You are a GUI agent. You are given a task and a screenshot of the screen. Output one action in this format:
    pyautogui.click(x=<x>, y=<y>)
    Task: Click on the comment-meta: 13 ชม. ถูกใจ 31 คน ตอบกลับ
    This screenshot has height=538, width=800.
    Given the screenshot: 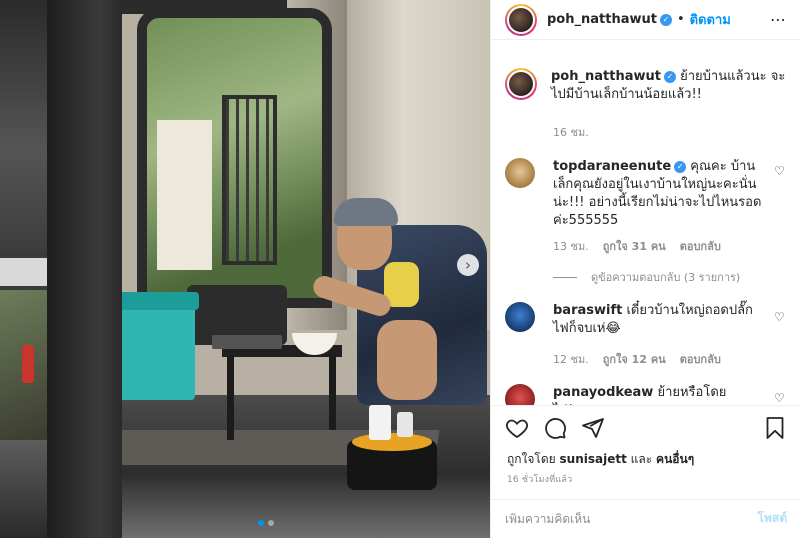 What is the action you would take?
    pyautogui.click(x=637, y=246)
    